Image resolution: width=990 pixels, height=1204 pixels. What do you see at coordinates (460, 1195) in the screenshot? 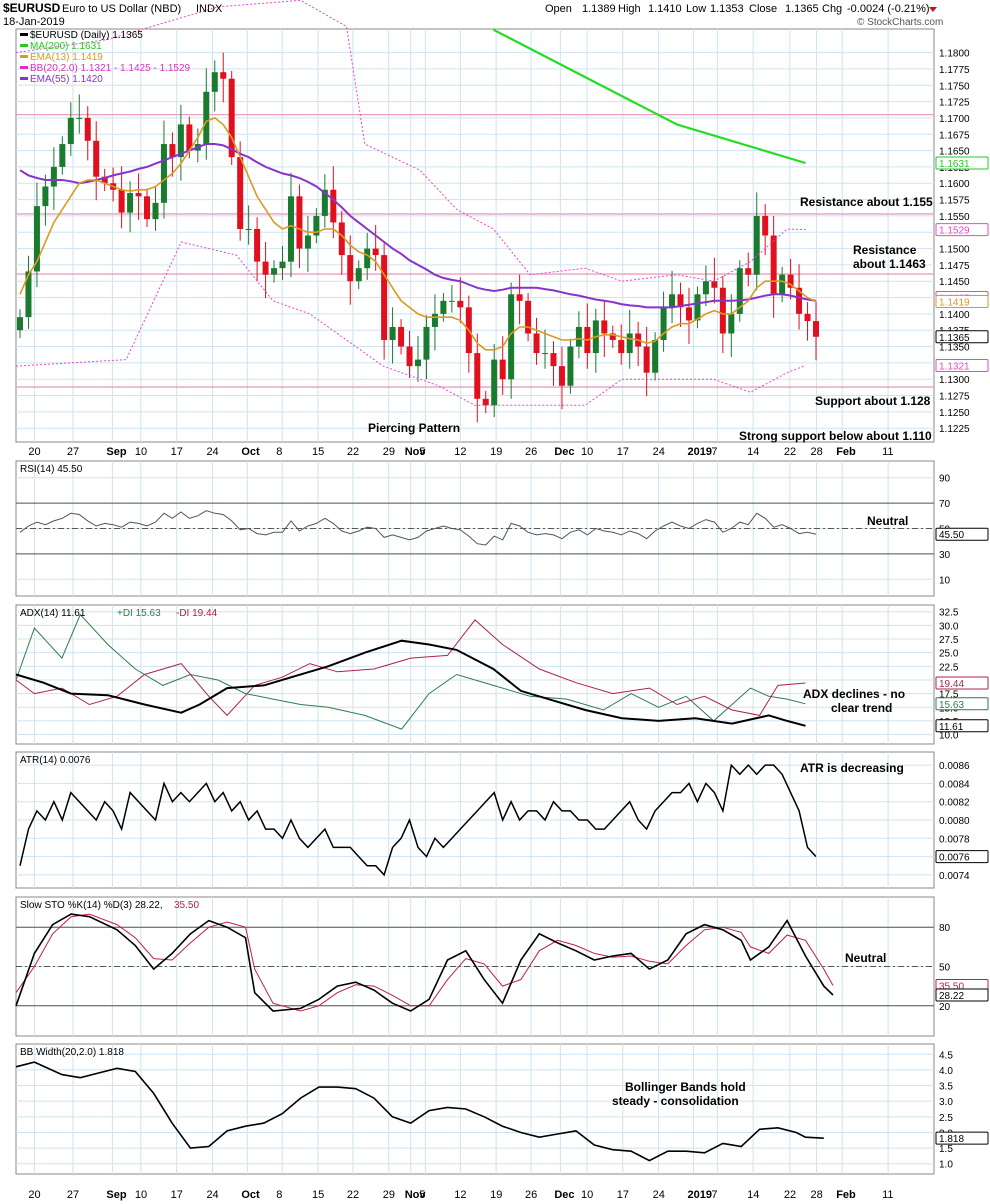
I see `xaxis-bottom-13: 12` at bounding box center [460, 1195].